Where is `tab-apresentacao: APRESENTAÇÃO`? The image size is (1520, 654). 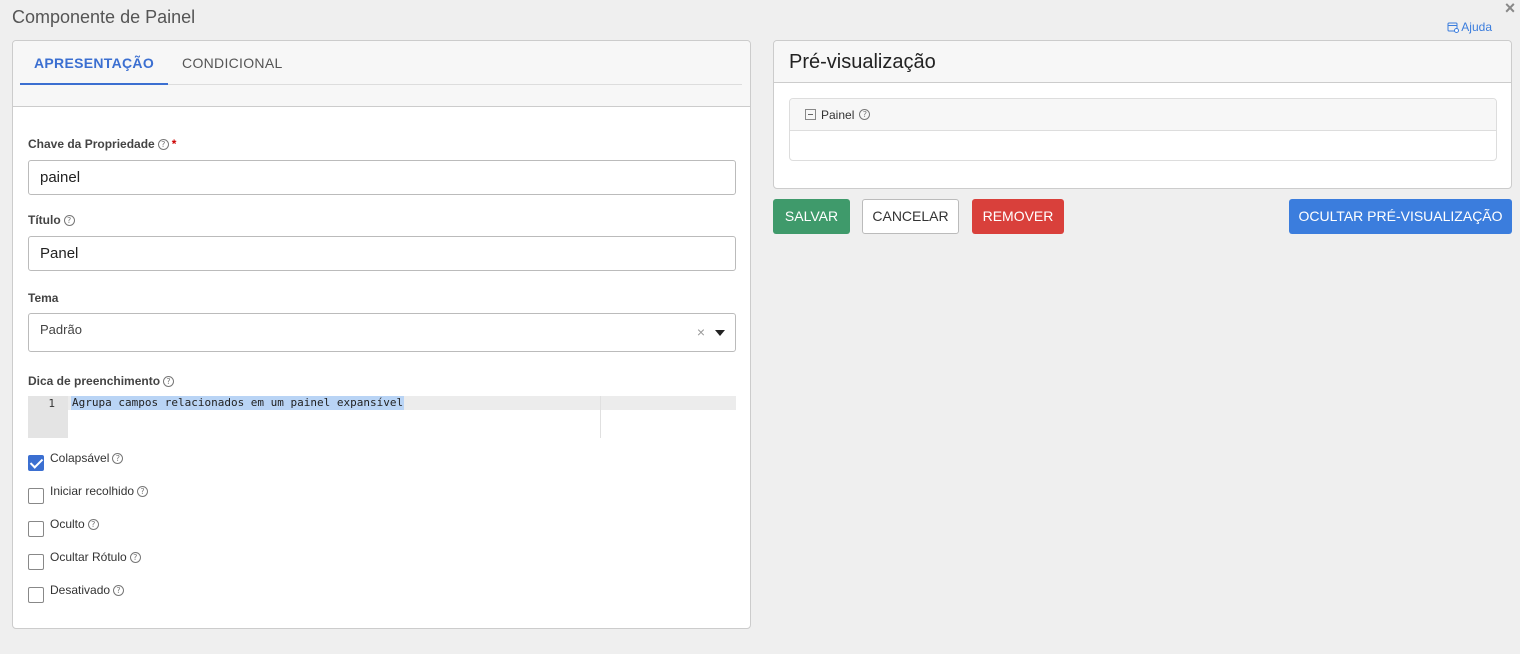 tab-apresentacao: APRESENTAÇÃO is located at coordinates (94, 63).